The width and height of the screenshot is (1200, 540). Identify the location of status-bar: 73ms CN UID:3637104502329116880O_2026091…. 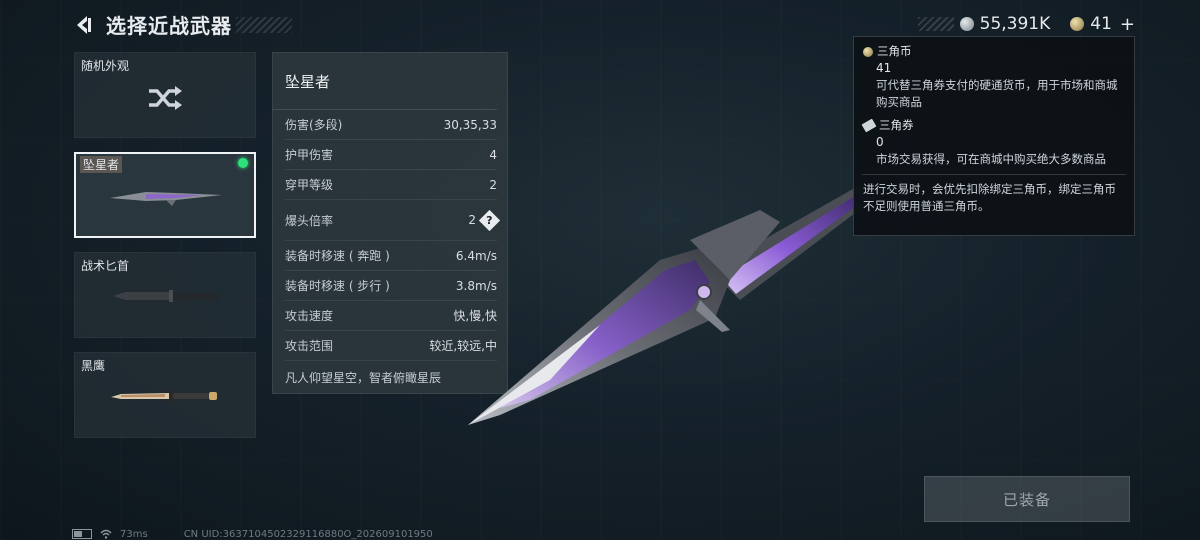
(252, 534).